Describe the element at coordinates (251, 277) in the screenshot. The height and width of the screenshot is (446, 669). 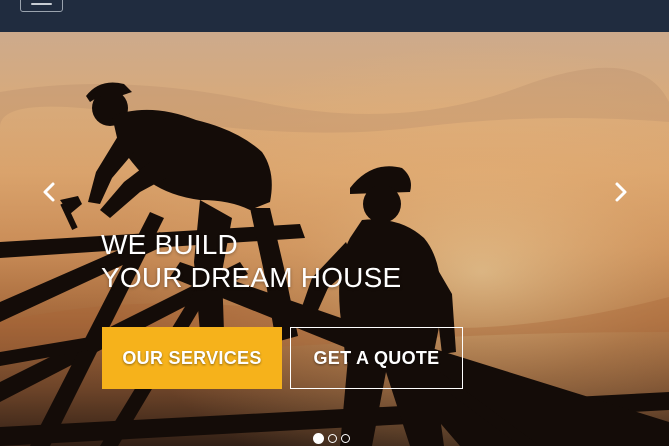
I see `hero-headline-line-2: YOUR DREAM HOUSE` at that location.